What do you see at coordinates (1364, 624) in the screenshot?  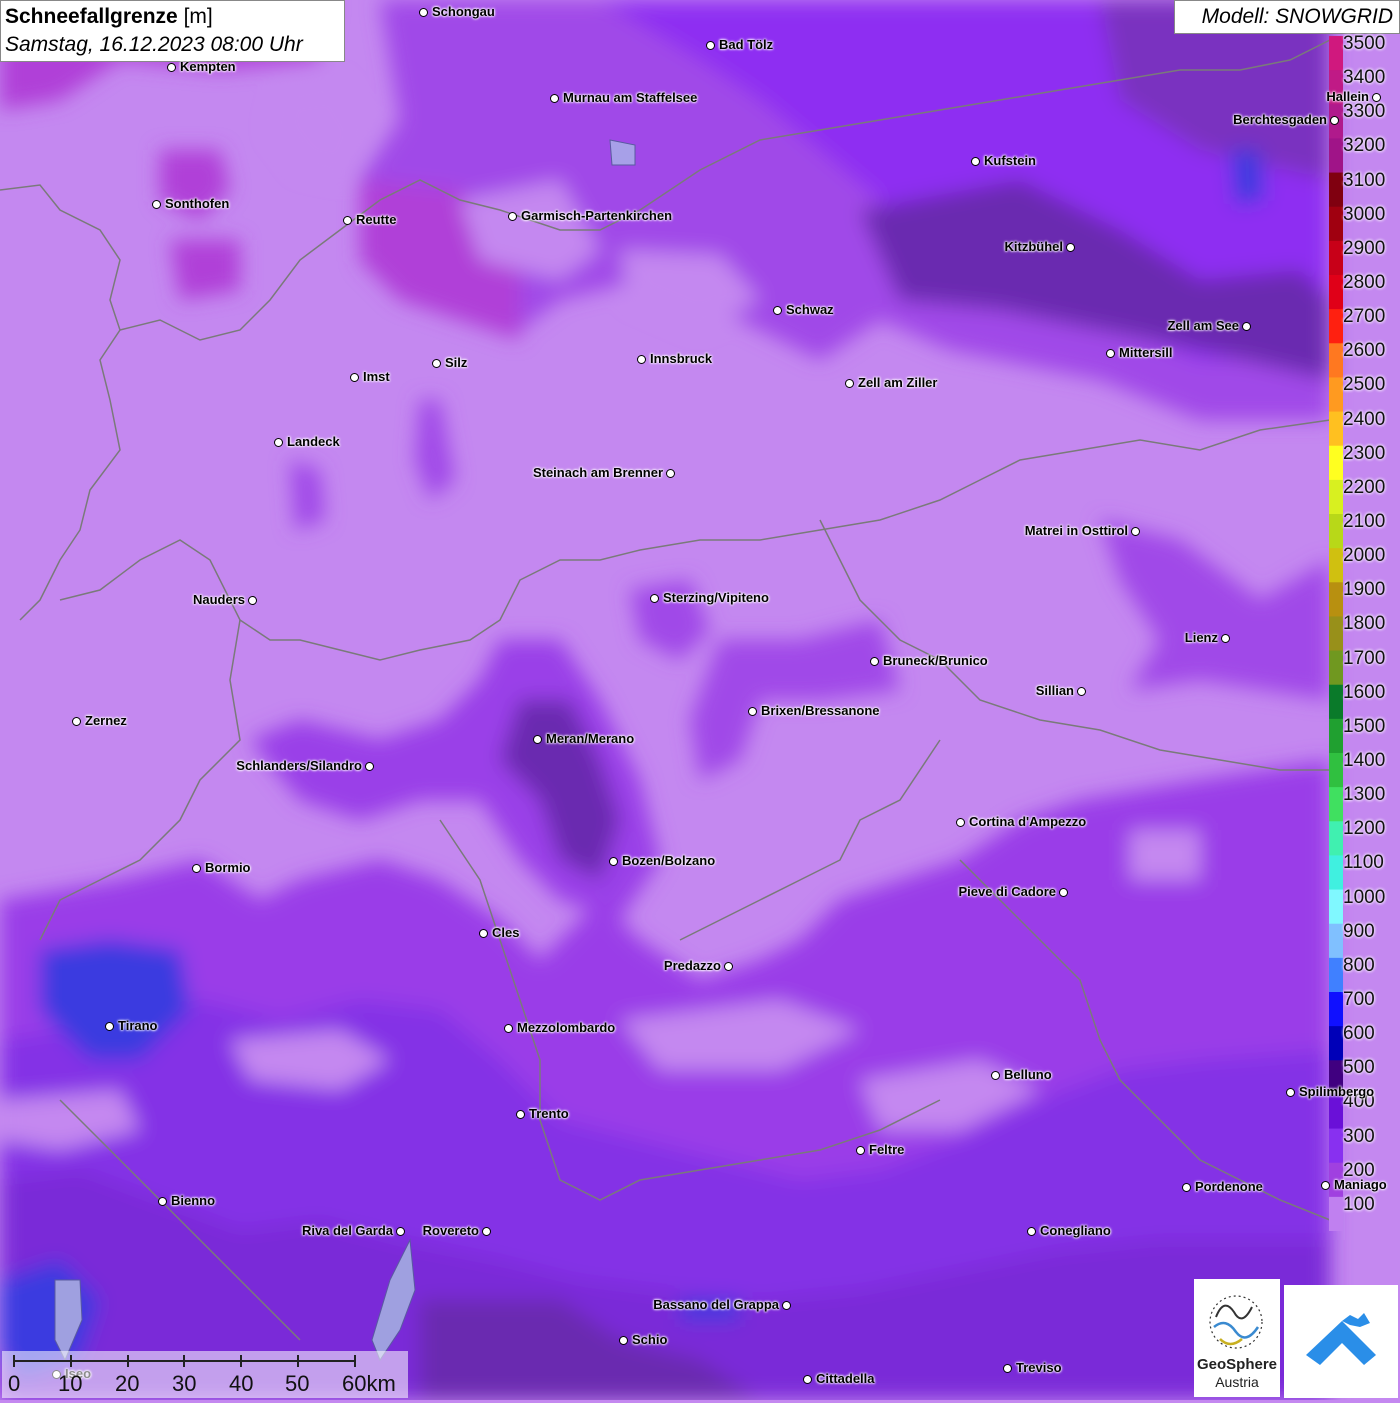 I see `legend-label: 1800` at bounding box center [1364, 624].